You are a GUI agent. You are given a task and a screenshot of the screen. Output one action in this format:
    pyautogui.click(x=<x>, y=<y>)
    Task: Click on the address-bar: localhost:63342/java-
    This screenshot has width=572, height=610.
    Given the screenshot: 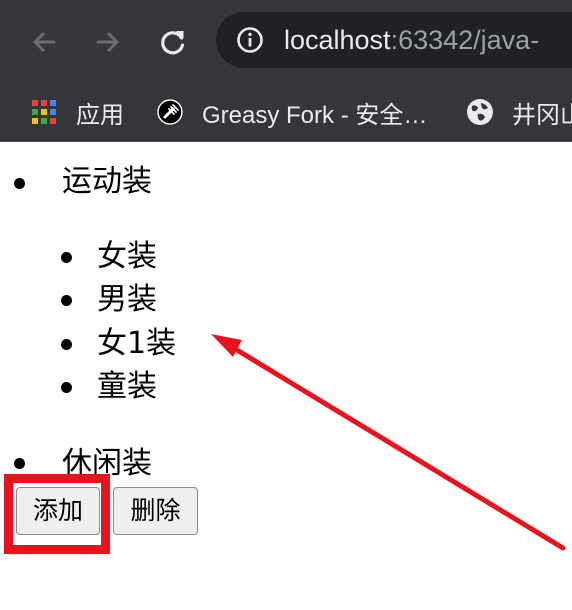 What is the action you would take?
    pyautogui.click(x=394, y=40)
    